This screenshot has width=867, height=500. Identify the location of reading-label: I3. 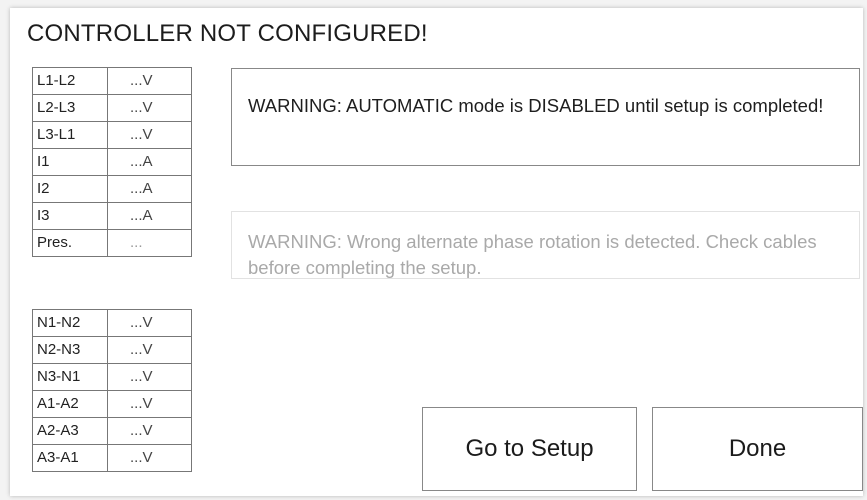
(70, 216).